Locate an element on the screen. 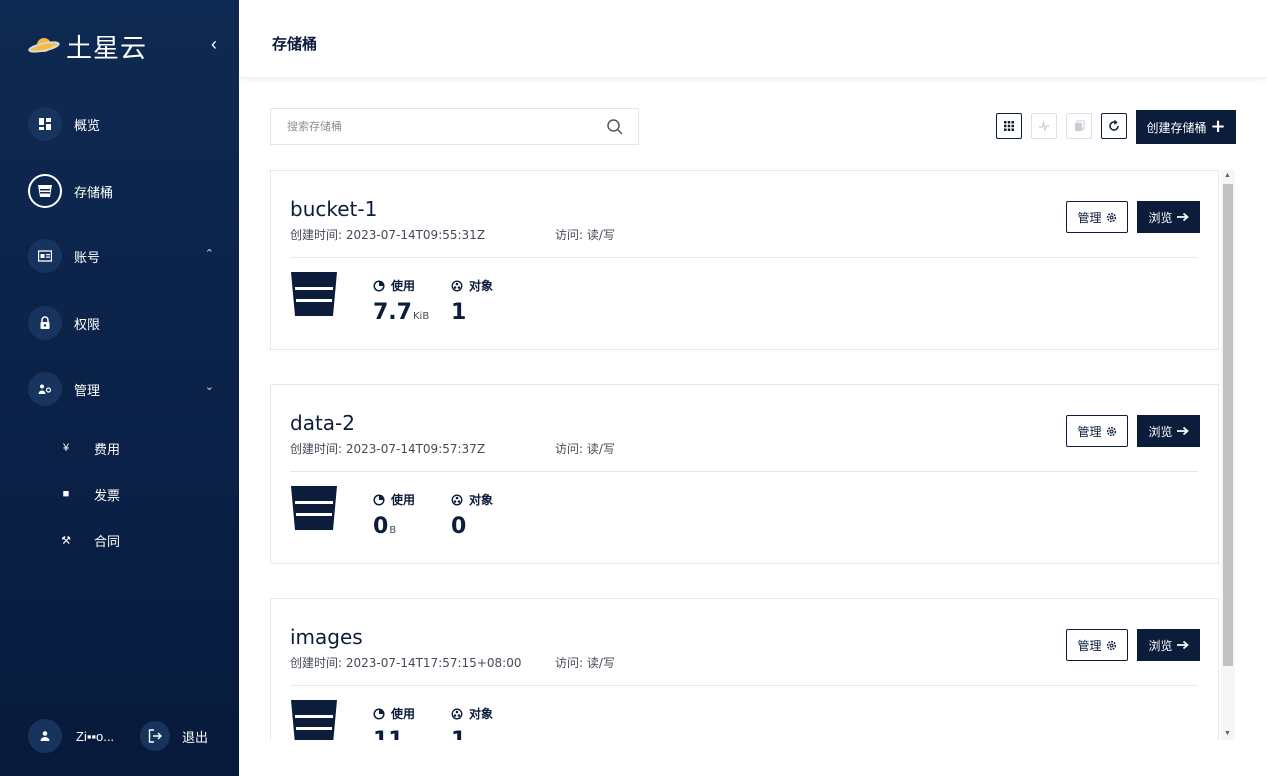 The image size is (1267, 776). create-bucket-button: 创建存储桶 + is located at coordinates (1186, 127).